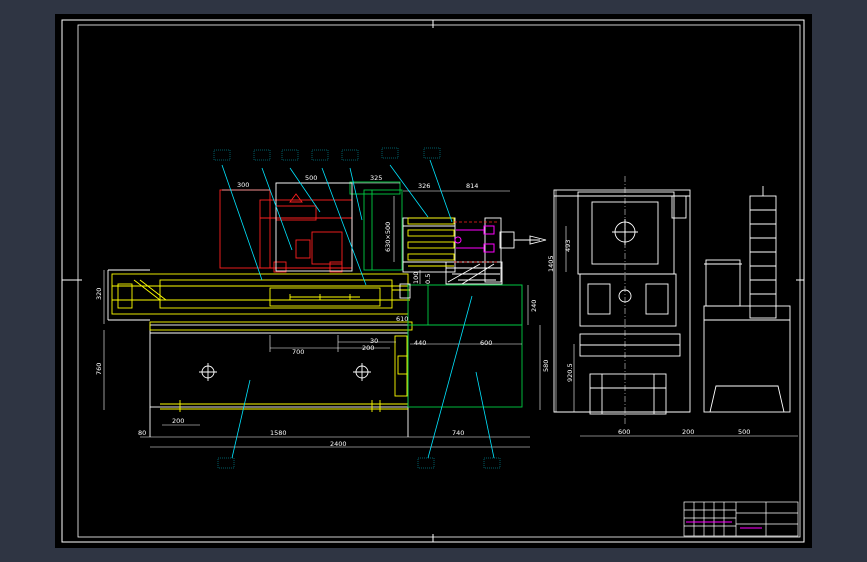 Image resolution: width=867 pixels, height=562 pixels. Describe the element at coordinates (142, 433) in the screenshot. I see `dim-bottom-1: 80` at that location.